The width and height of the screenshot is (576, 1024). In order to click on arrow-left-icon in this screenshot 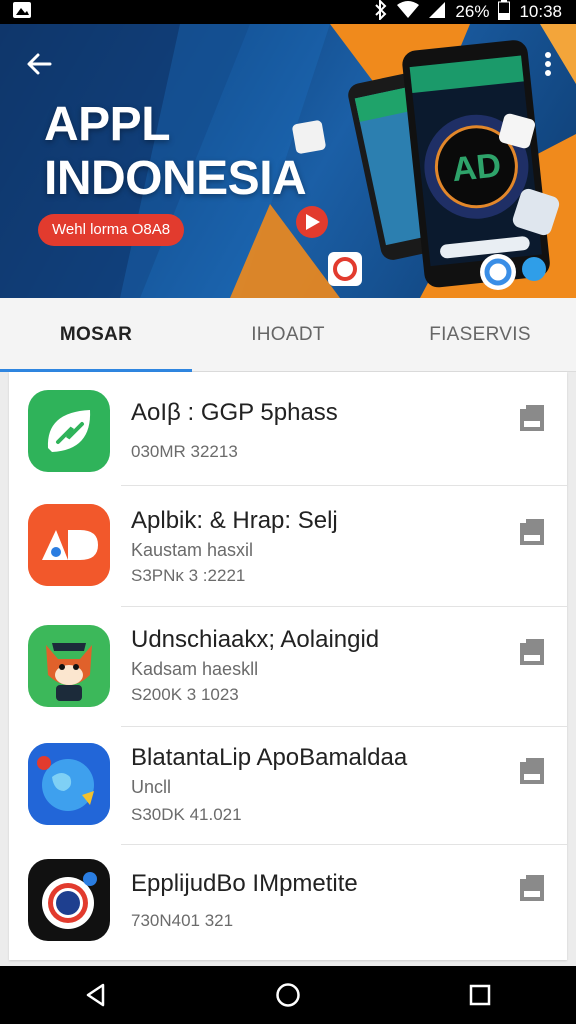, I will do `click(39, 64)`.